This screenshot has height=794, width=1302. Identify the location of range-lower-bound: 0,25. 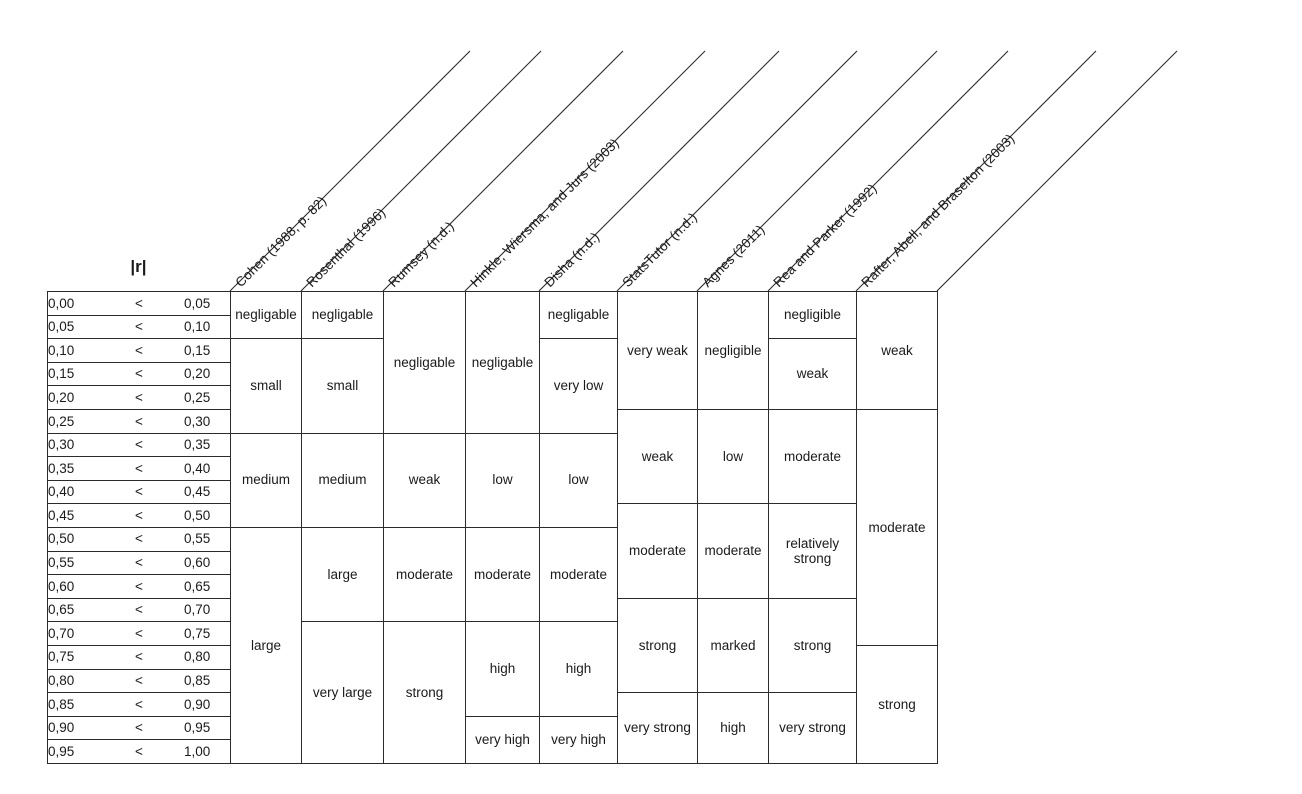
(61, 421).